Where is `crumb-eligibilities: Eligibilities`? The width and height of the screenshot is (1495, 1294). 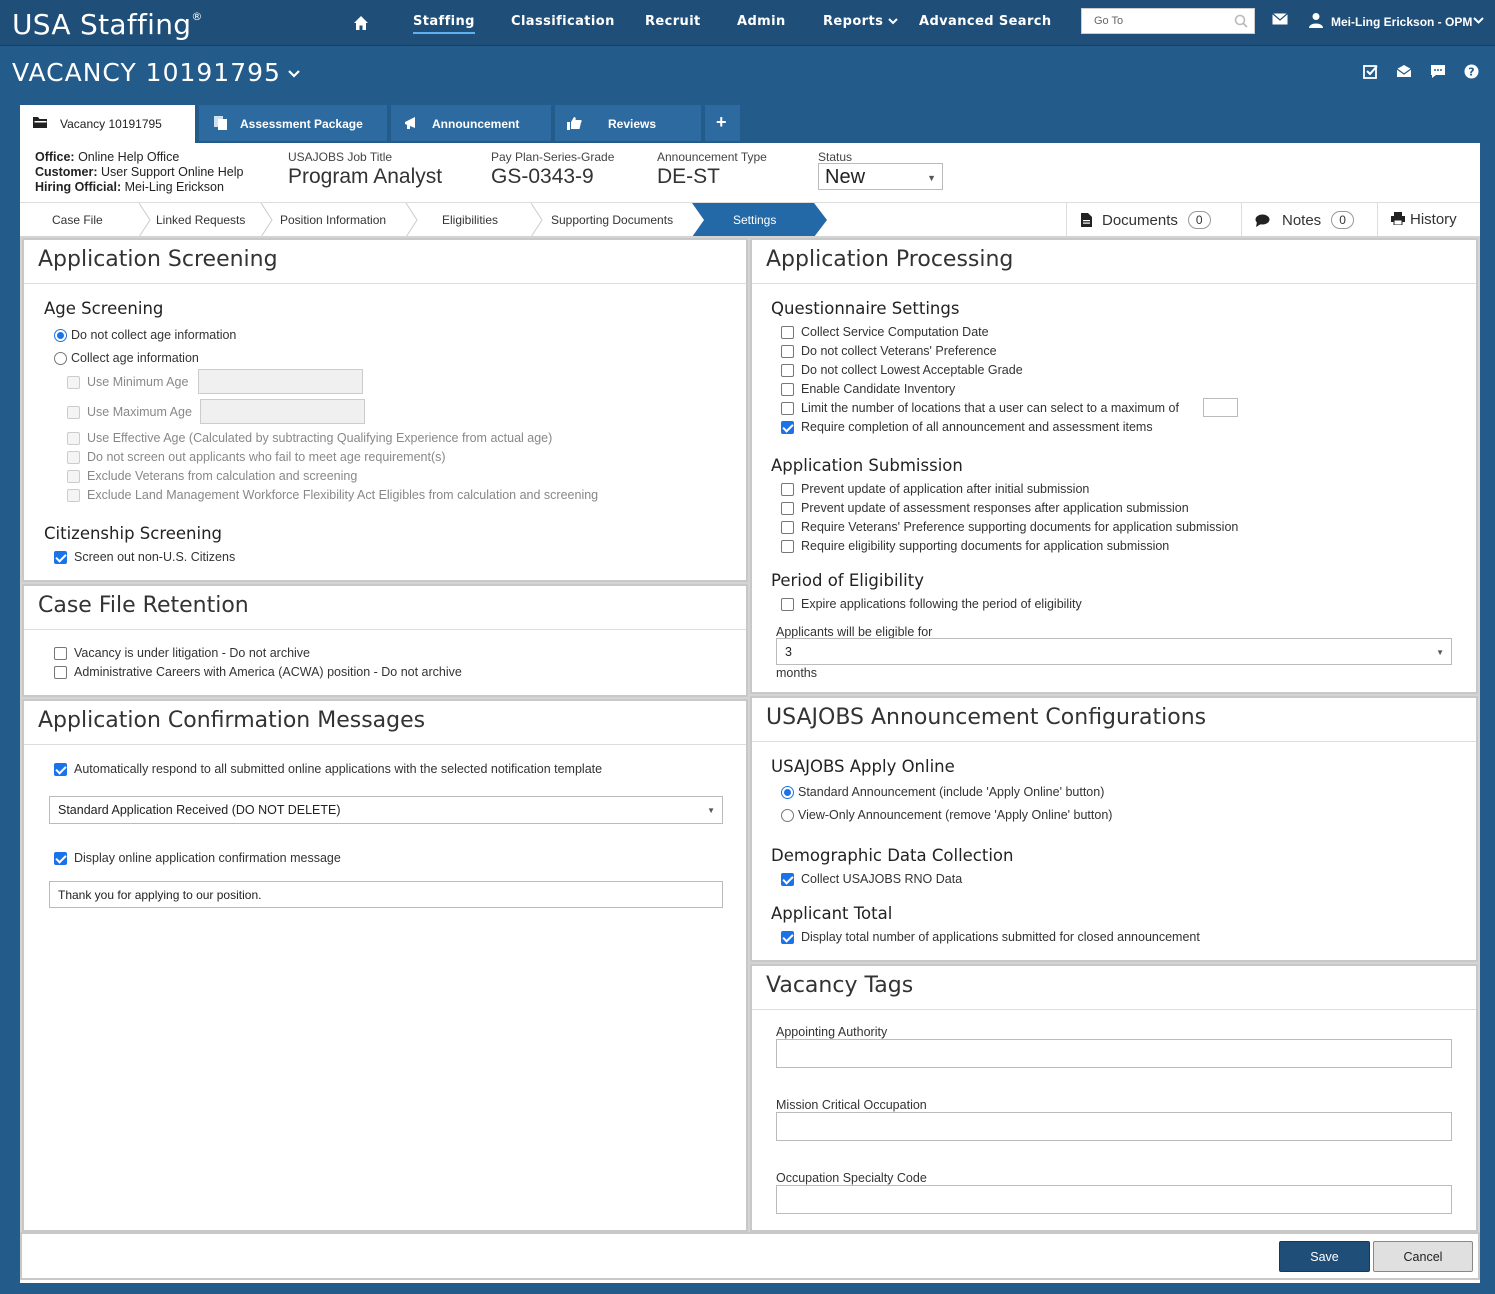
crumb-eligibilities: Eligibilities is located at coordinates (470, 220).